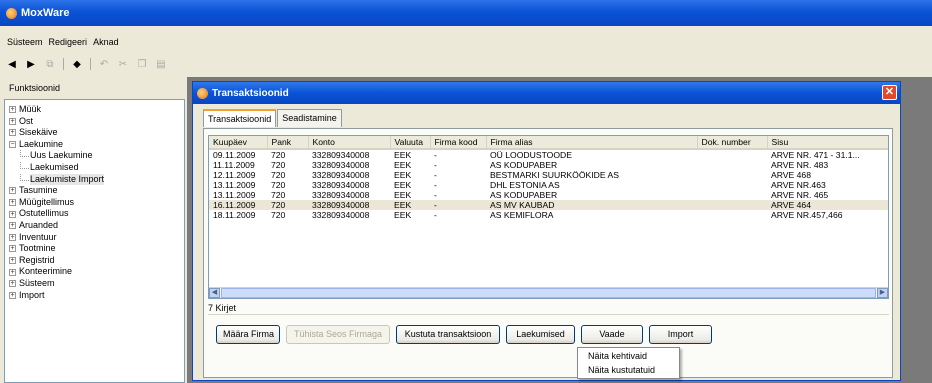 This screenshot has width=932, height=383. What do you see at coordinates (248, 334) in the screenshot?
I see `assign-company-button: Määra Firma` at bounding box center [248, 334].